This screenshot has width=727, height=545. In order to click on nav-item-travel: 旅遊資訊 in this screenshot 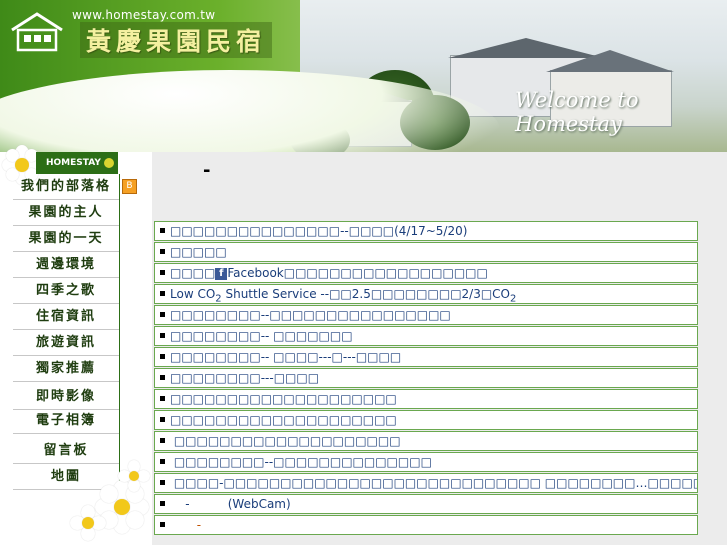, I will do `click(66, 343)`.